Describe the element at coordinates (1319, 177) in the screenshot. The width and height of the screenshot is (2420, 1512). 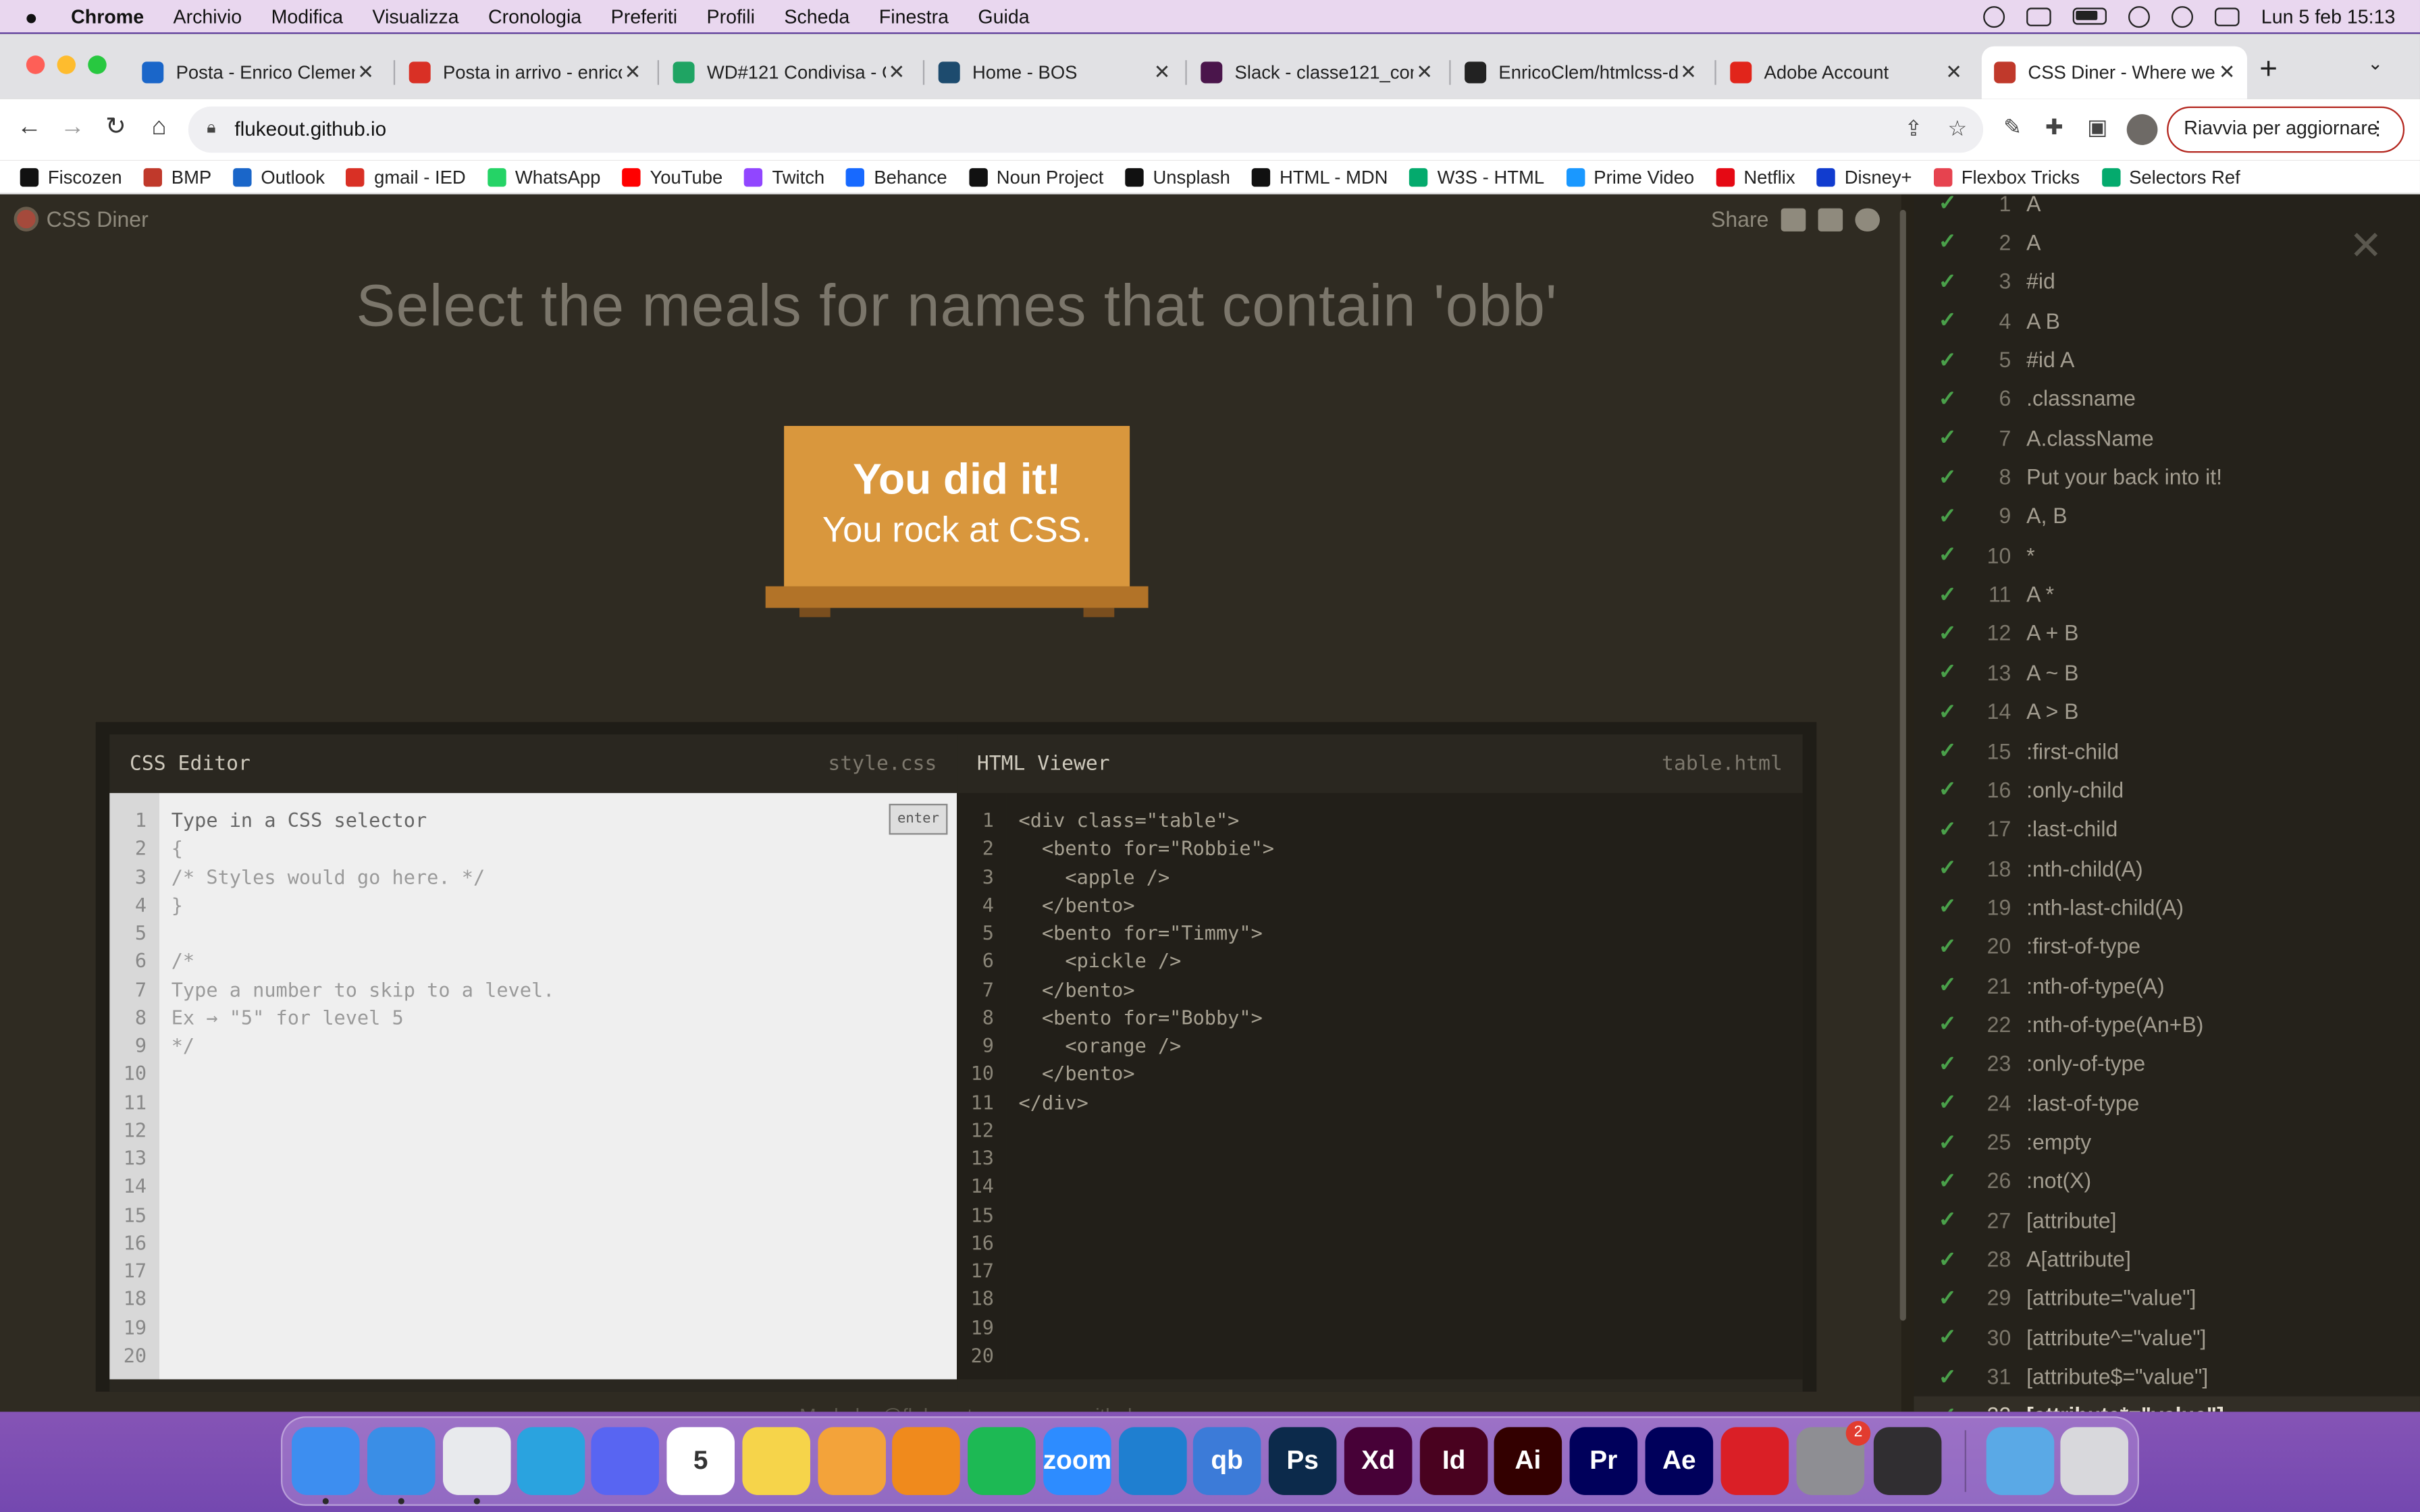
I see `bookmark-item: HTML - MDN` at that location.